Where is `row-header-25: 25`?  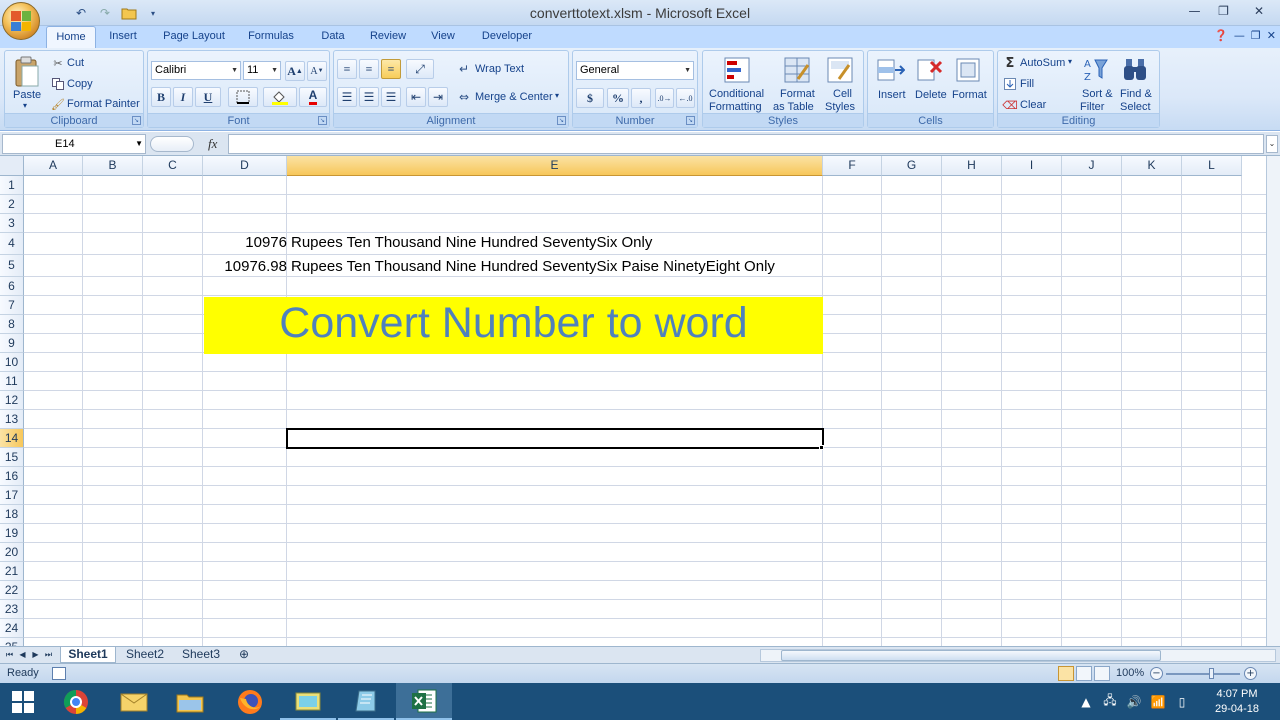
row-header-25: 25 is located at coordinates (12, 642).